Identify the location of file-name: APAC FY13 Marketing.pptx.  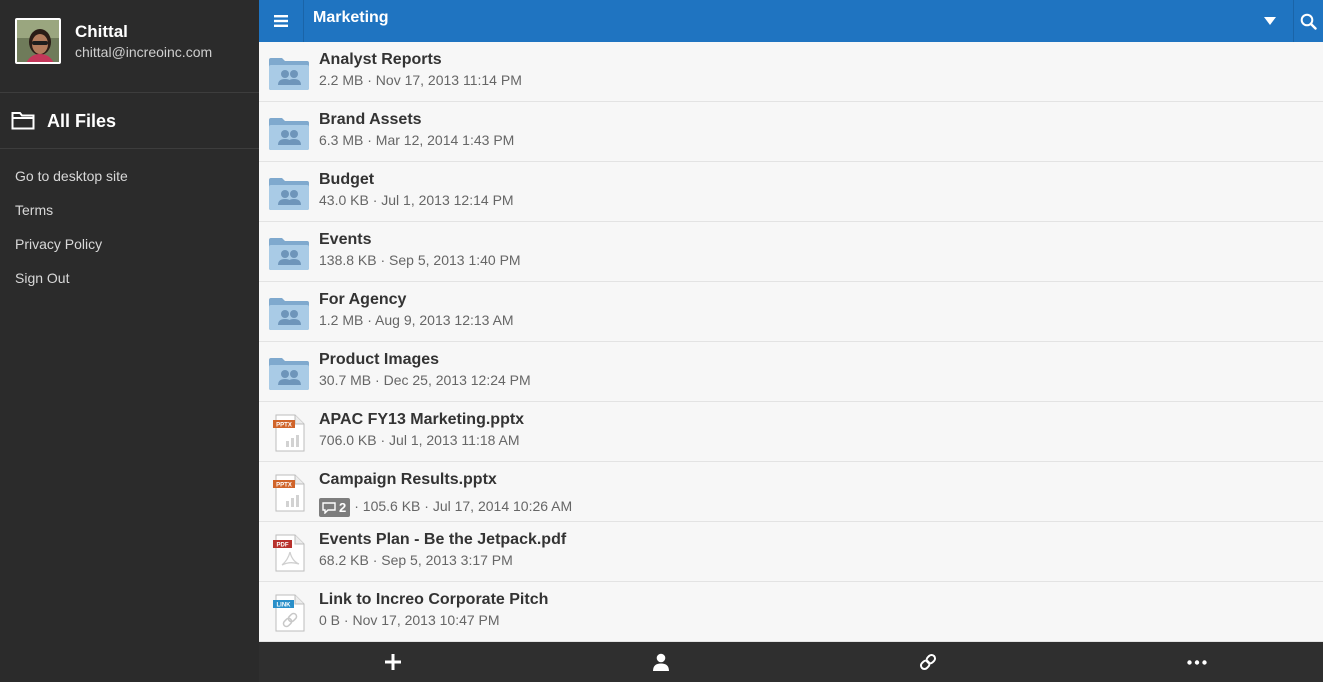
(422, 419).